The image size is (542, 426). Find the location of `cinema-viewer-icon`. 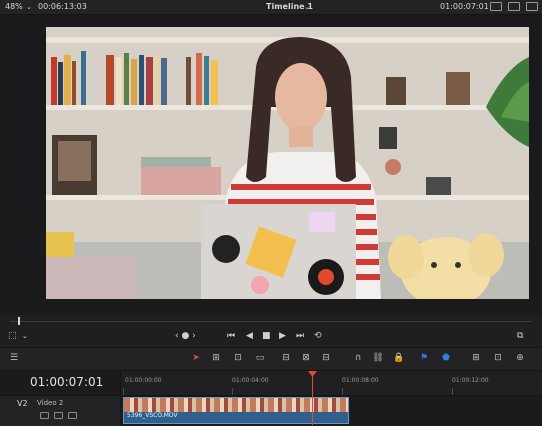

cinema-viewer-icon is located at coordinates (514, 6).